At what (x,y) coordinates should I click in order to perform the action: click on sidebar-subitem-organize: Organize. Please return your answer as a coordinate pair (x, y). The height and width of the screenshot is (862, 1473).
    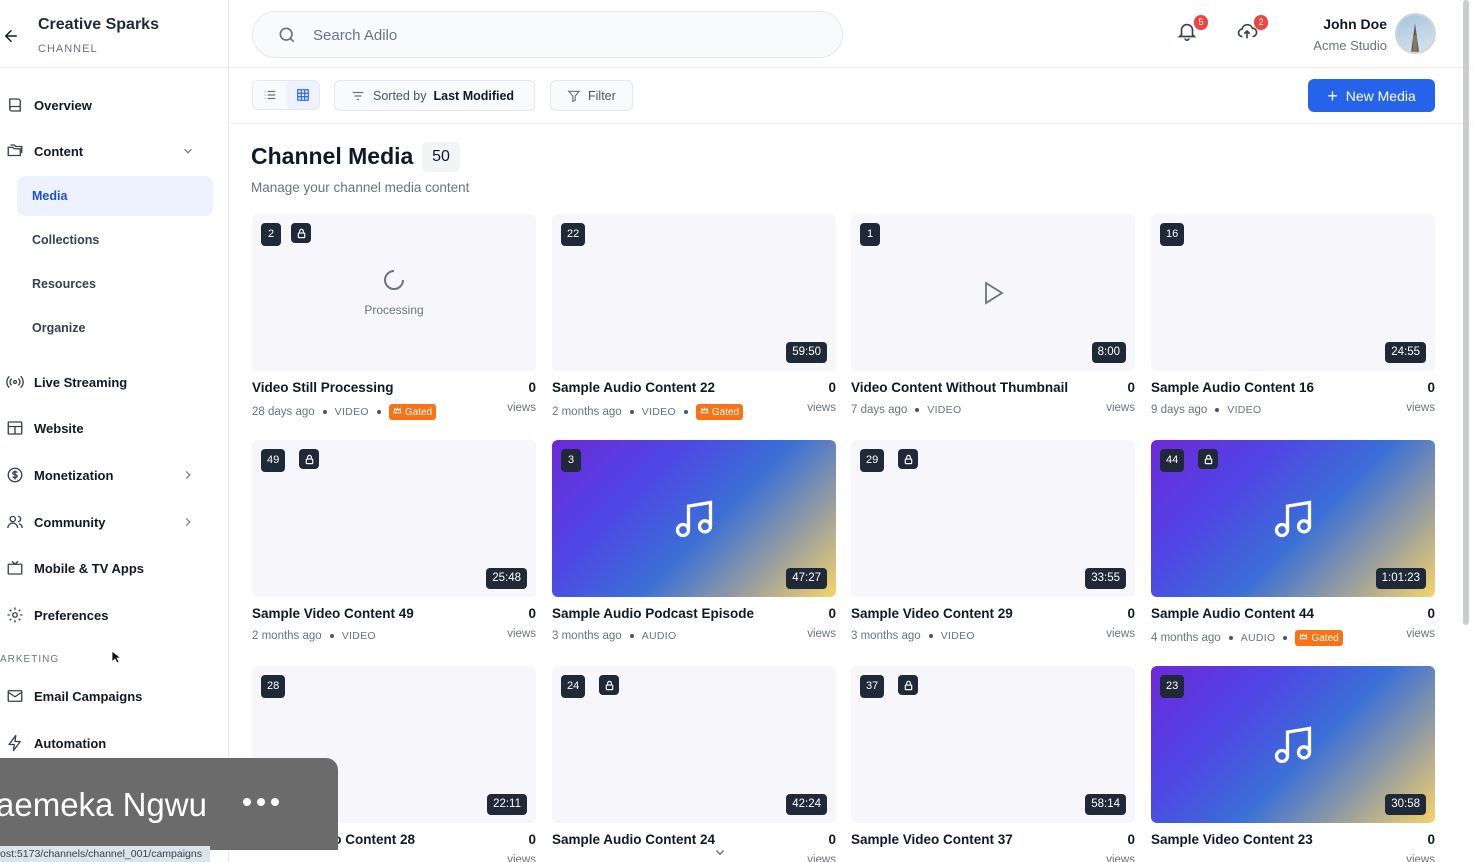
    Looking at the image, I should click on (115, 328).